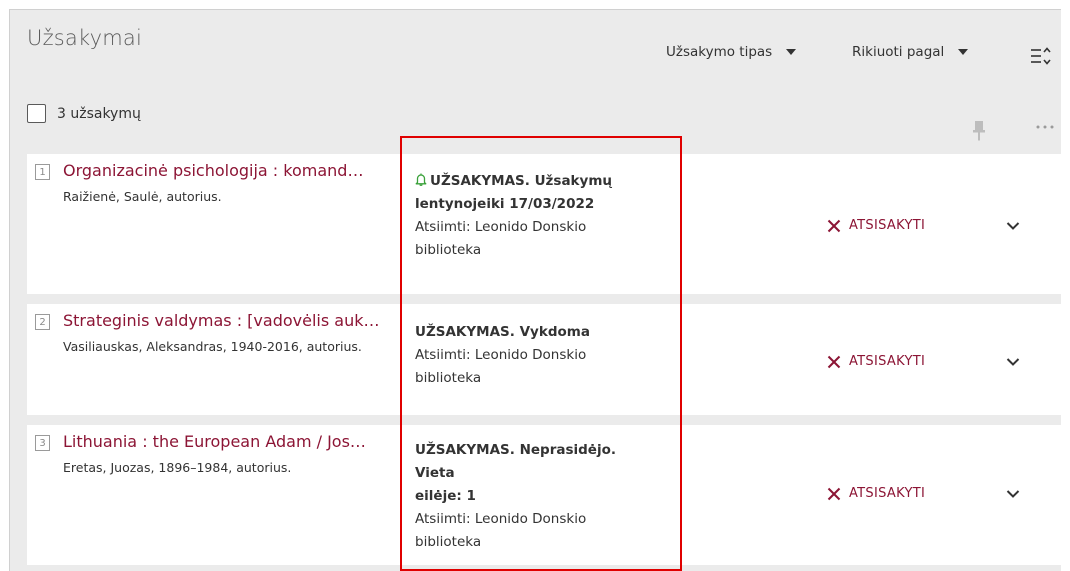 This screenshot has width=1070, height=571. Describe the element at coordinates (142, 196) in the screenshot. I see `item-author: Raižienė, Saulė, autorius.` at that location.